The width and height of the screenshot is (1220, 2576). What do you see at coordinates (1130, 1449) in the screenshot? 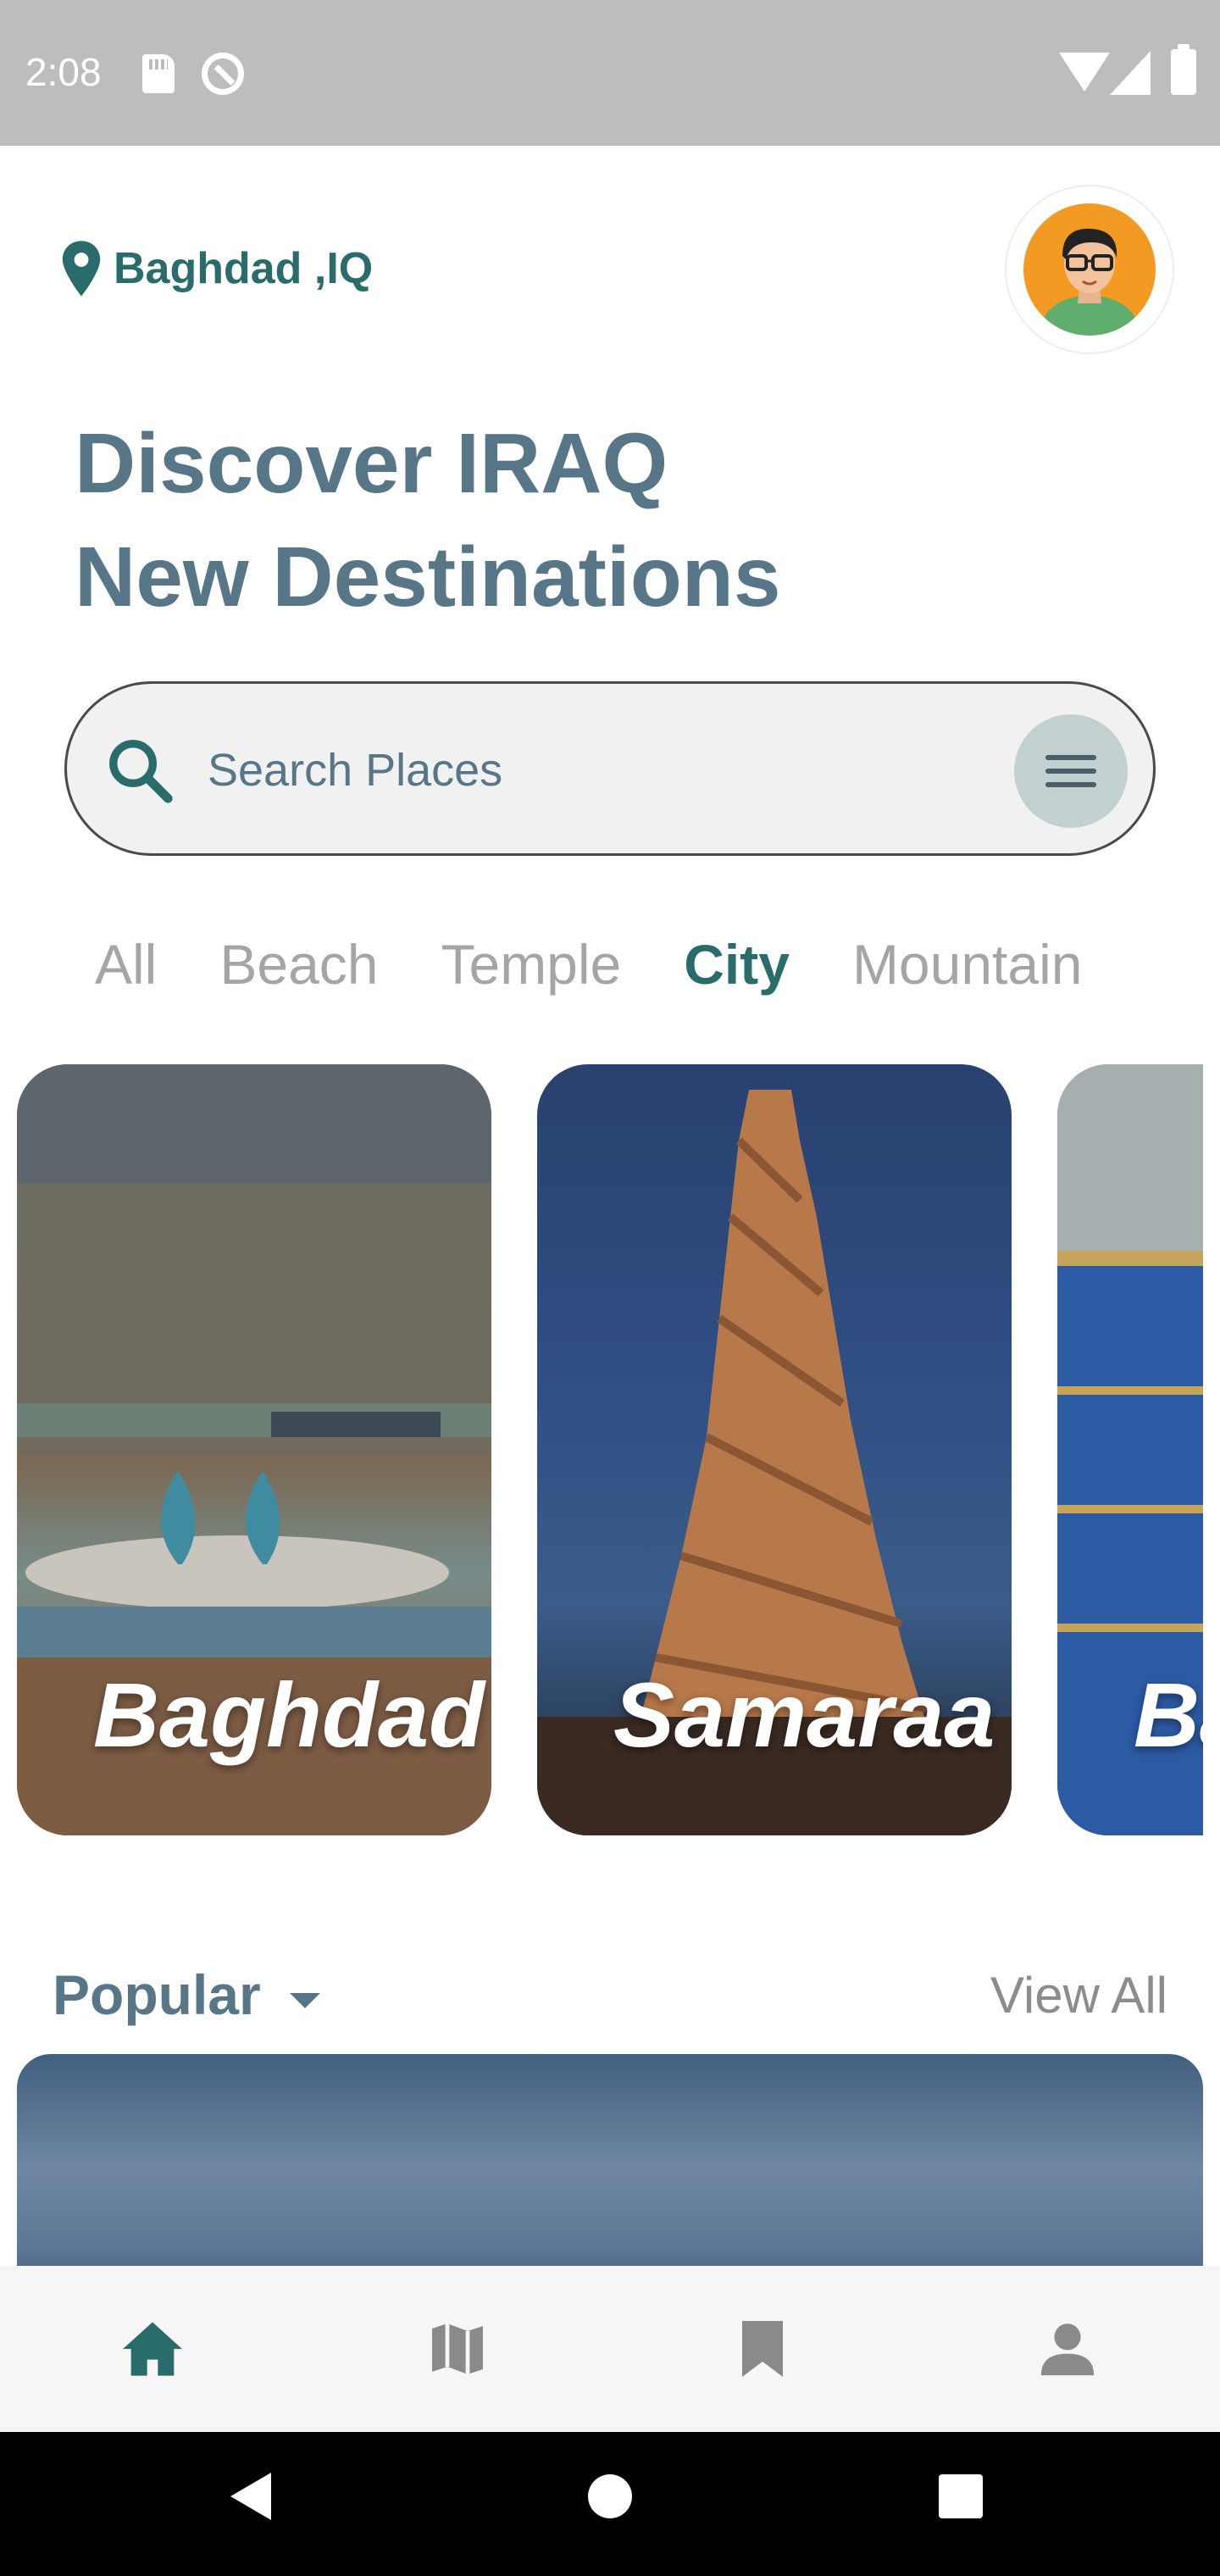
I see `destination-card-babylon: Babylon` at bounding box center [1130, 1449].